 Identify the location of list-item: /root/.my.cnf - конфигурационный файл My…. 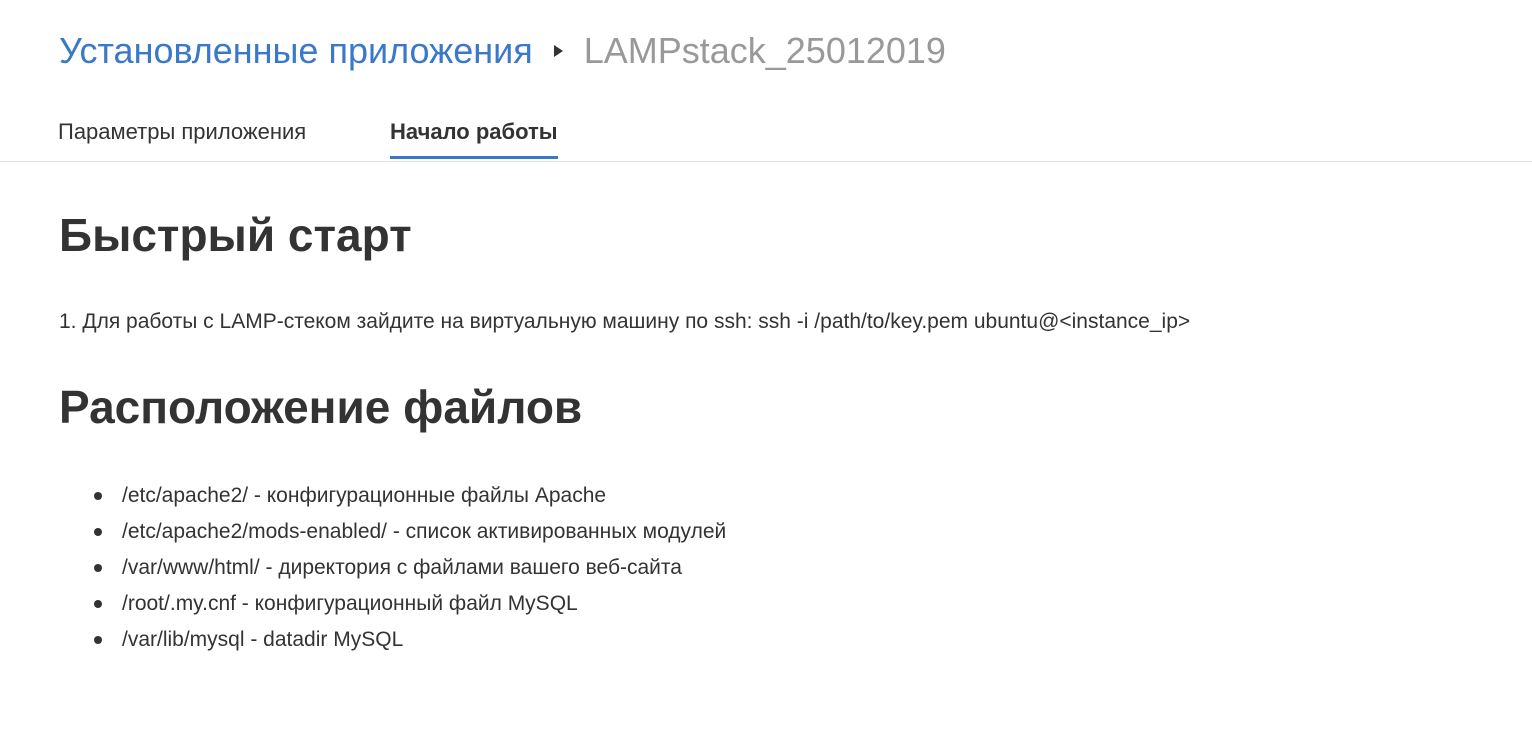
(410, 604).